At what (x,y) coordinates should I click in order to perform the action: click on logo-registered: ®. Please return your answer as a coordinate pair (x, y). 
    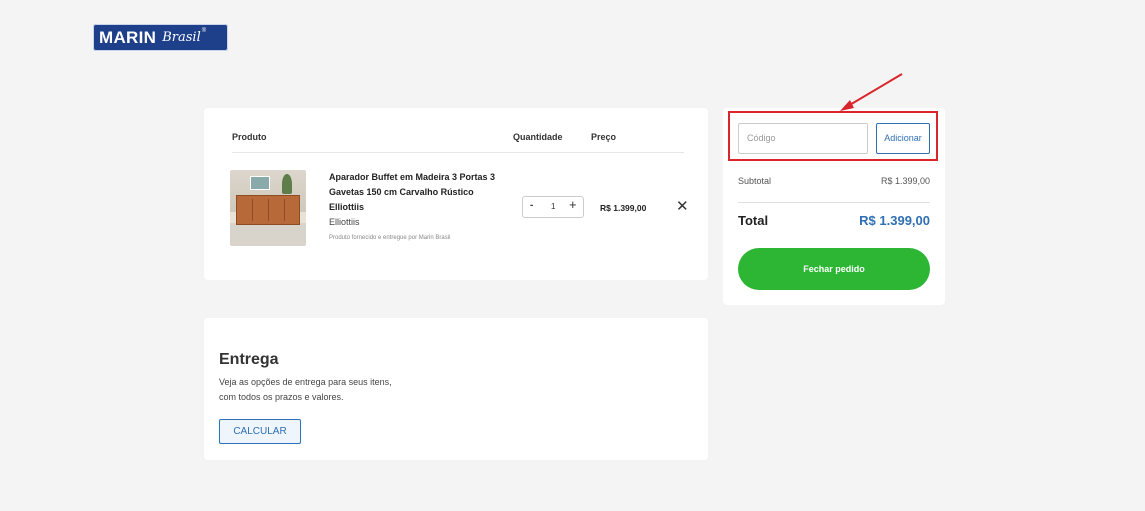
    Looking at the image, I should click on (204, 30).